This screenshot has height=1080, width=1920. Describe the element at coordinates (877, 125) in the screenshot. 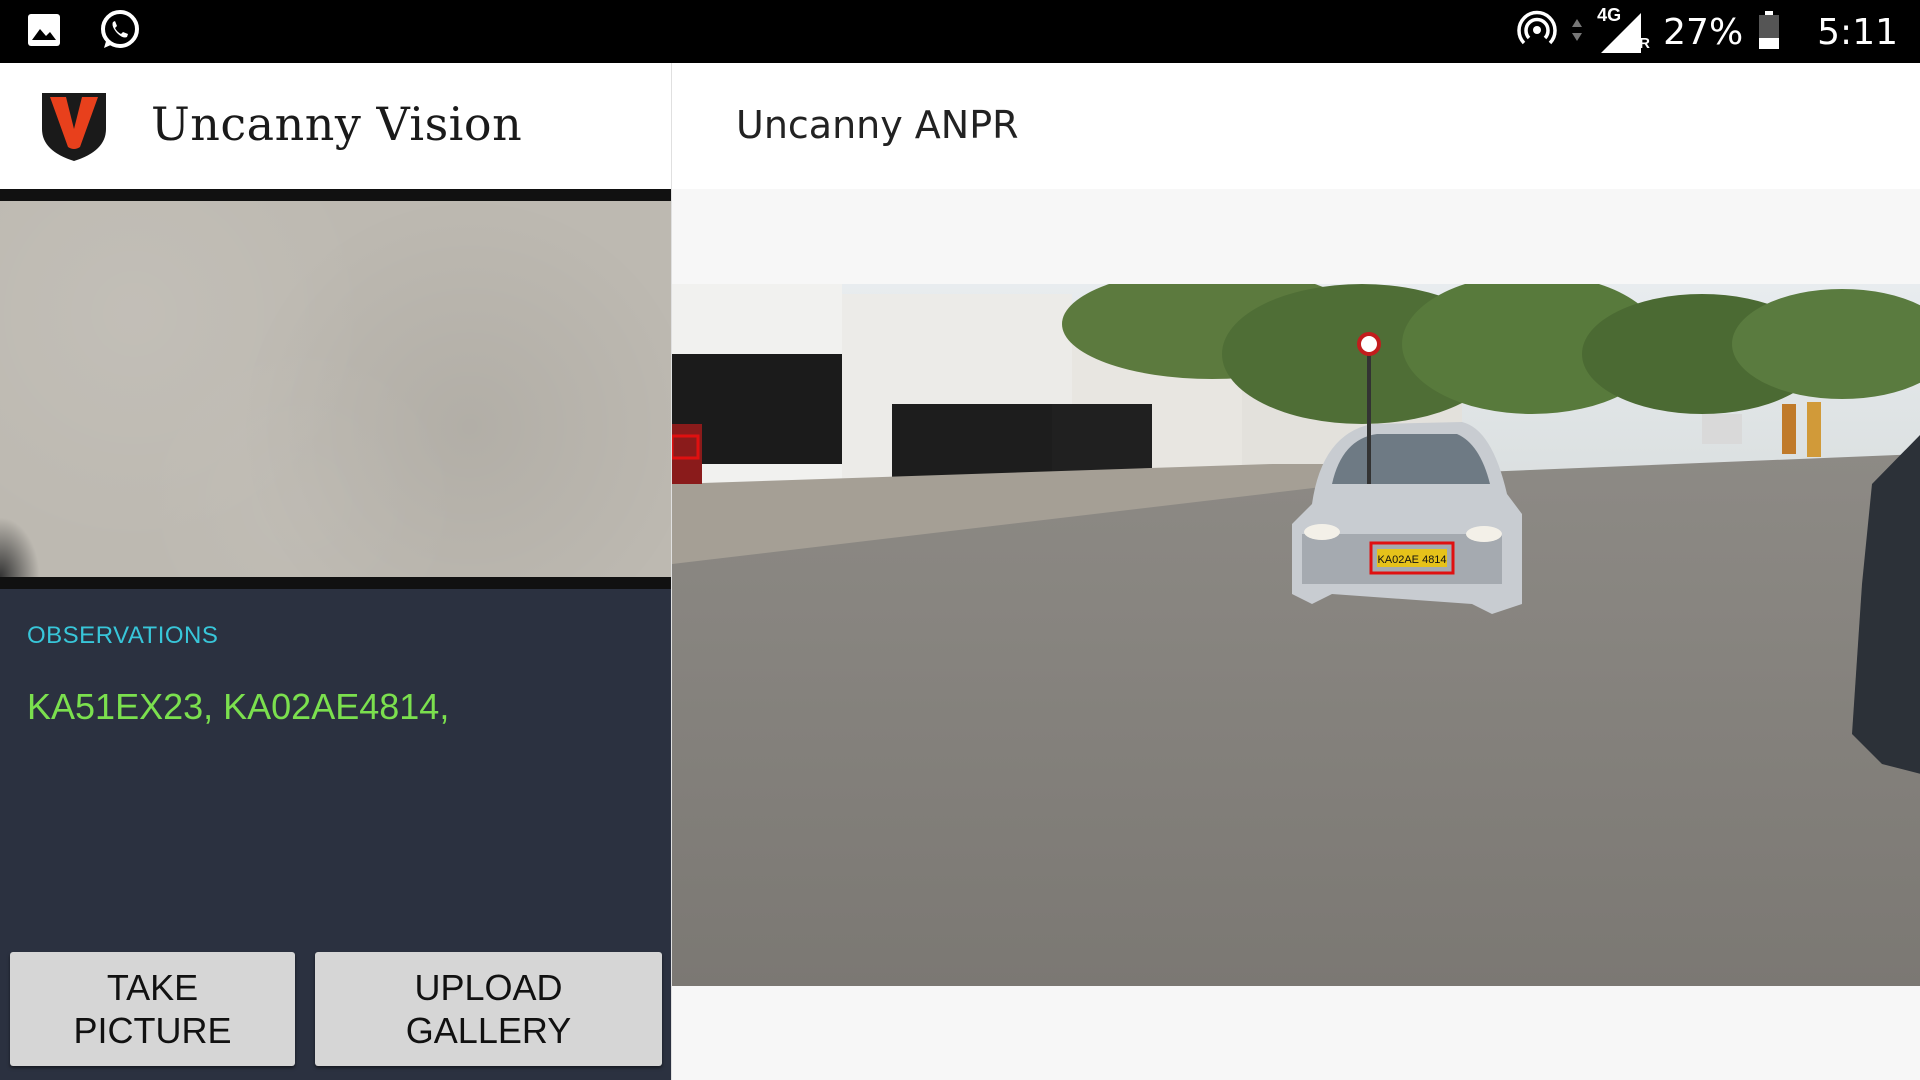

I see `result-title: Uncanny ANPR` at that location.